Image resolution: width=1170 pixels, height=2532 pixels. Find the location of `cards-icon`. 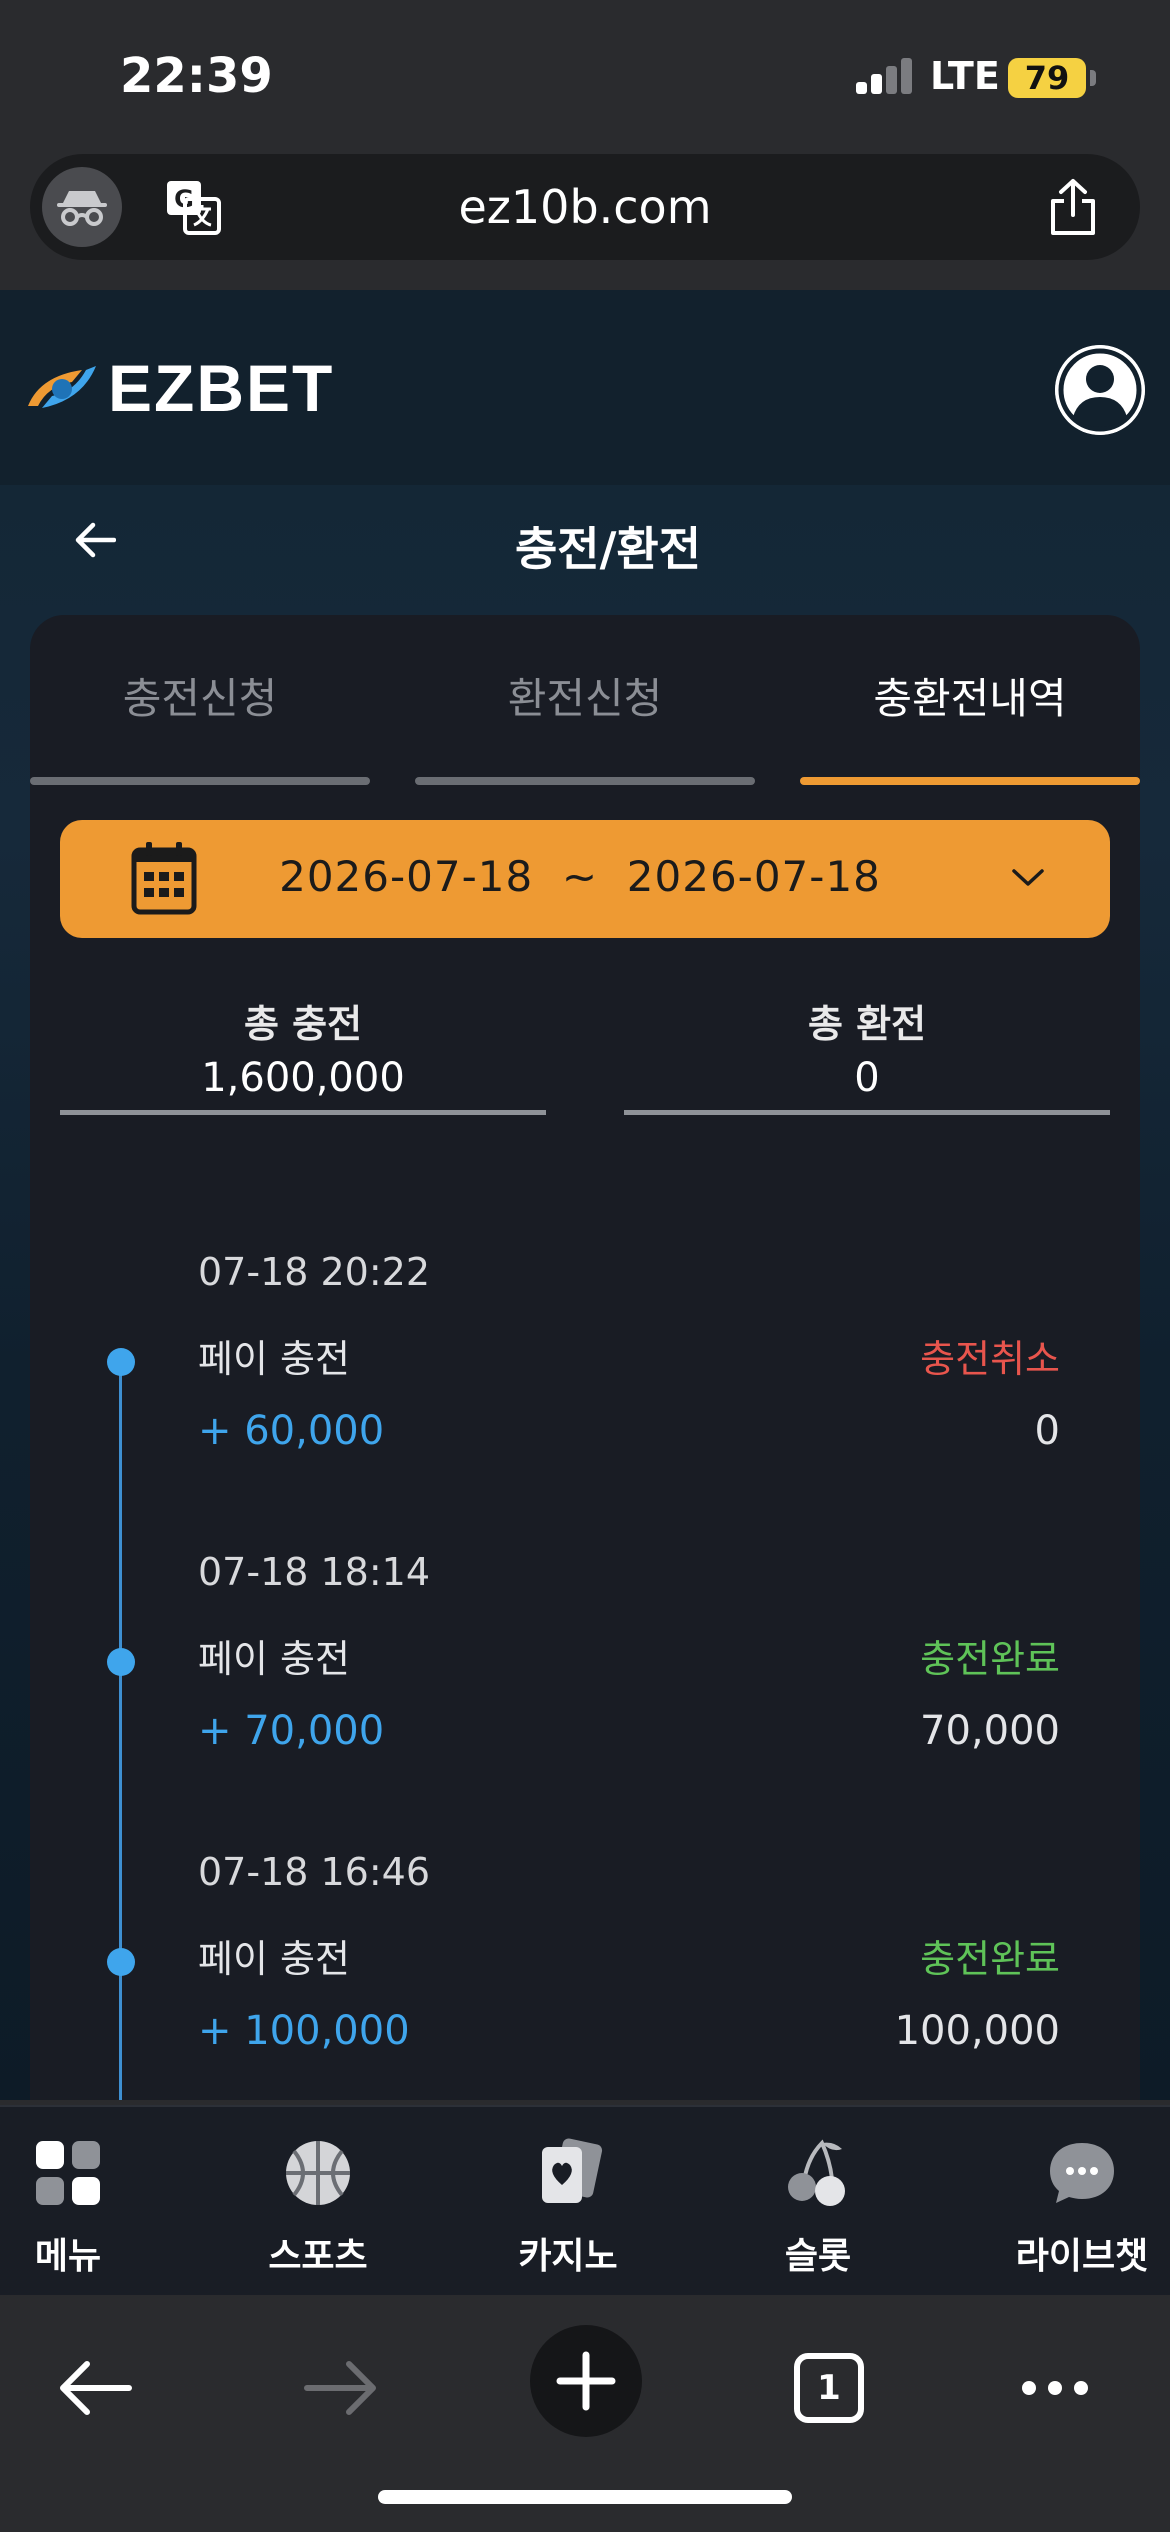

cards-icon is located at coordinates (572, 2170).